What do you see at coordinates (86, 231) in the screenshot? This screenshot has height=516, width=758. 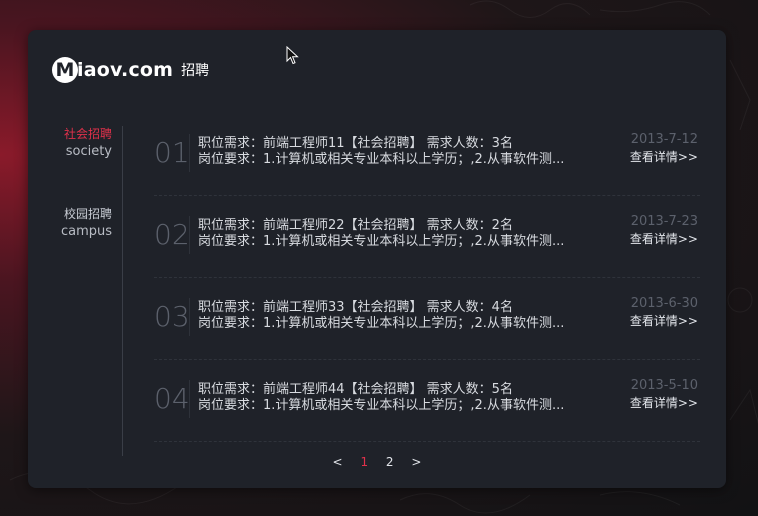 I see `sidebar-item-sublabel: campus` at bounding box center [86, 231].